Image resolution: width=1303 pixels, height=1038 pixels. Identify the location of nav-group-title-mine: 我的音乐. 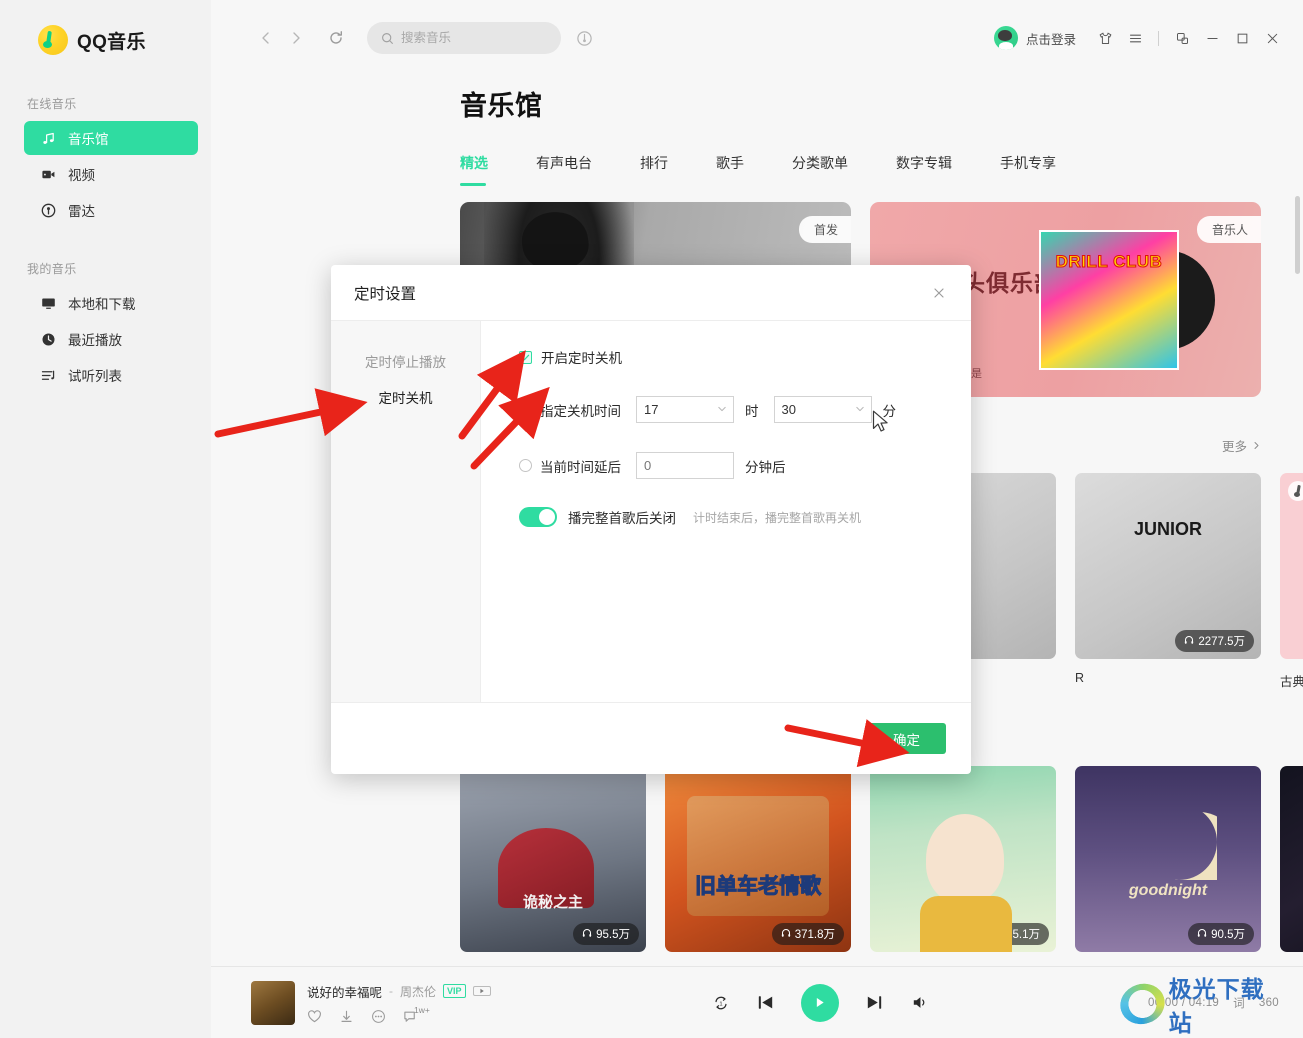
(52, 269).